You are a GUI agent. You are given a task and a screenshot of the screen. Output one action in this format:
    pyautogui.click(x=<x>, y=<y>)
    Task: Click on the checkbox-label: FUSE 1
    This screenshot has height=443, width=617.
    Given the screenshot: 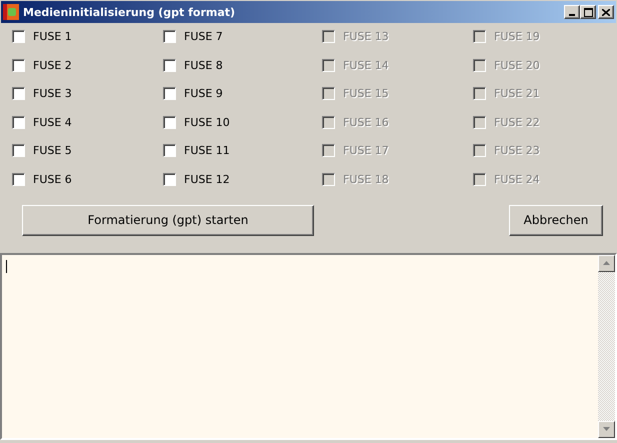 What is the action you would take?
    pyautogui.click(x=52, y=36)
    